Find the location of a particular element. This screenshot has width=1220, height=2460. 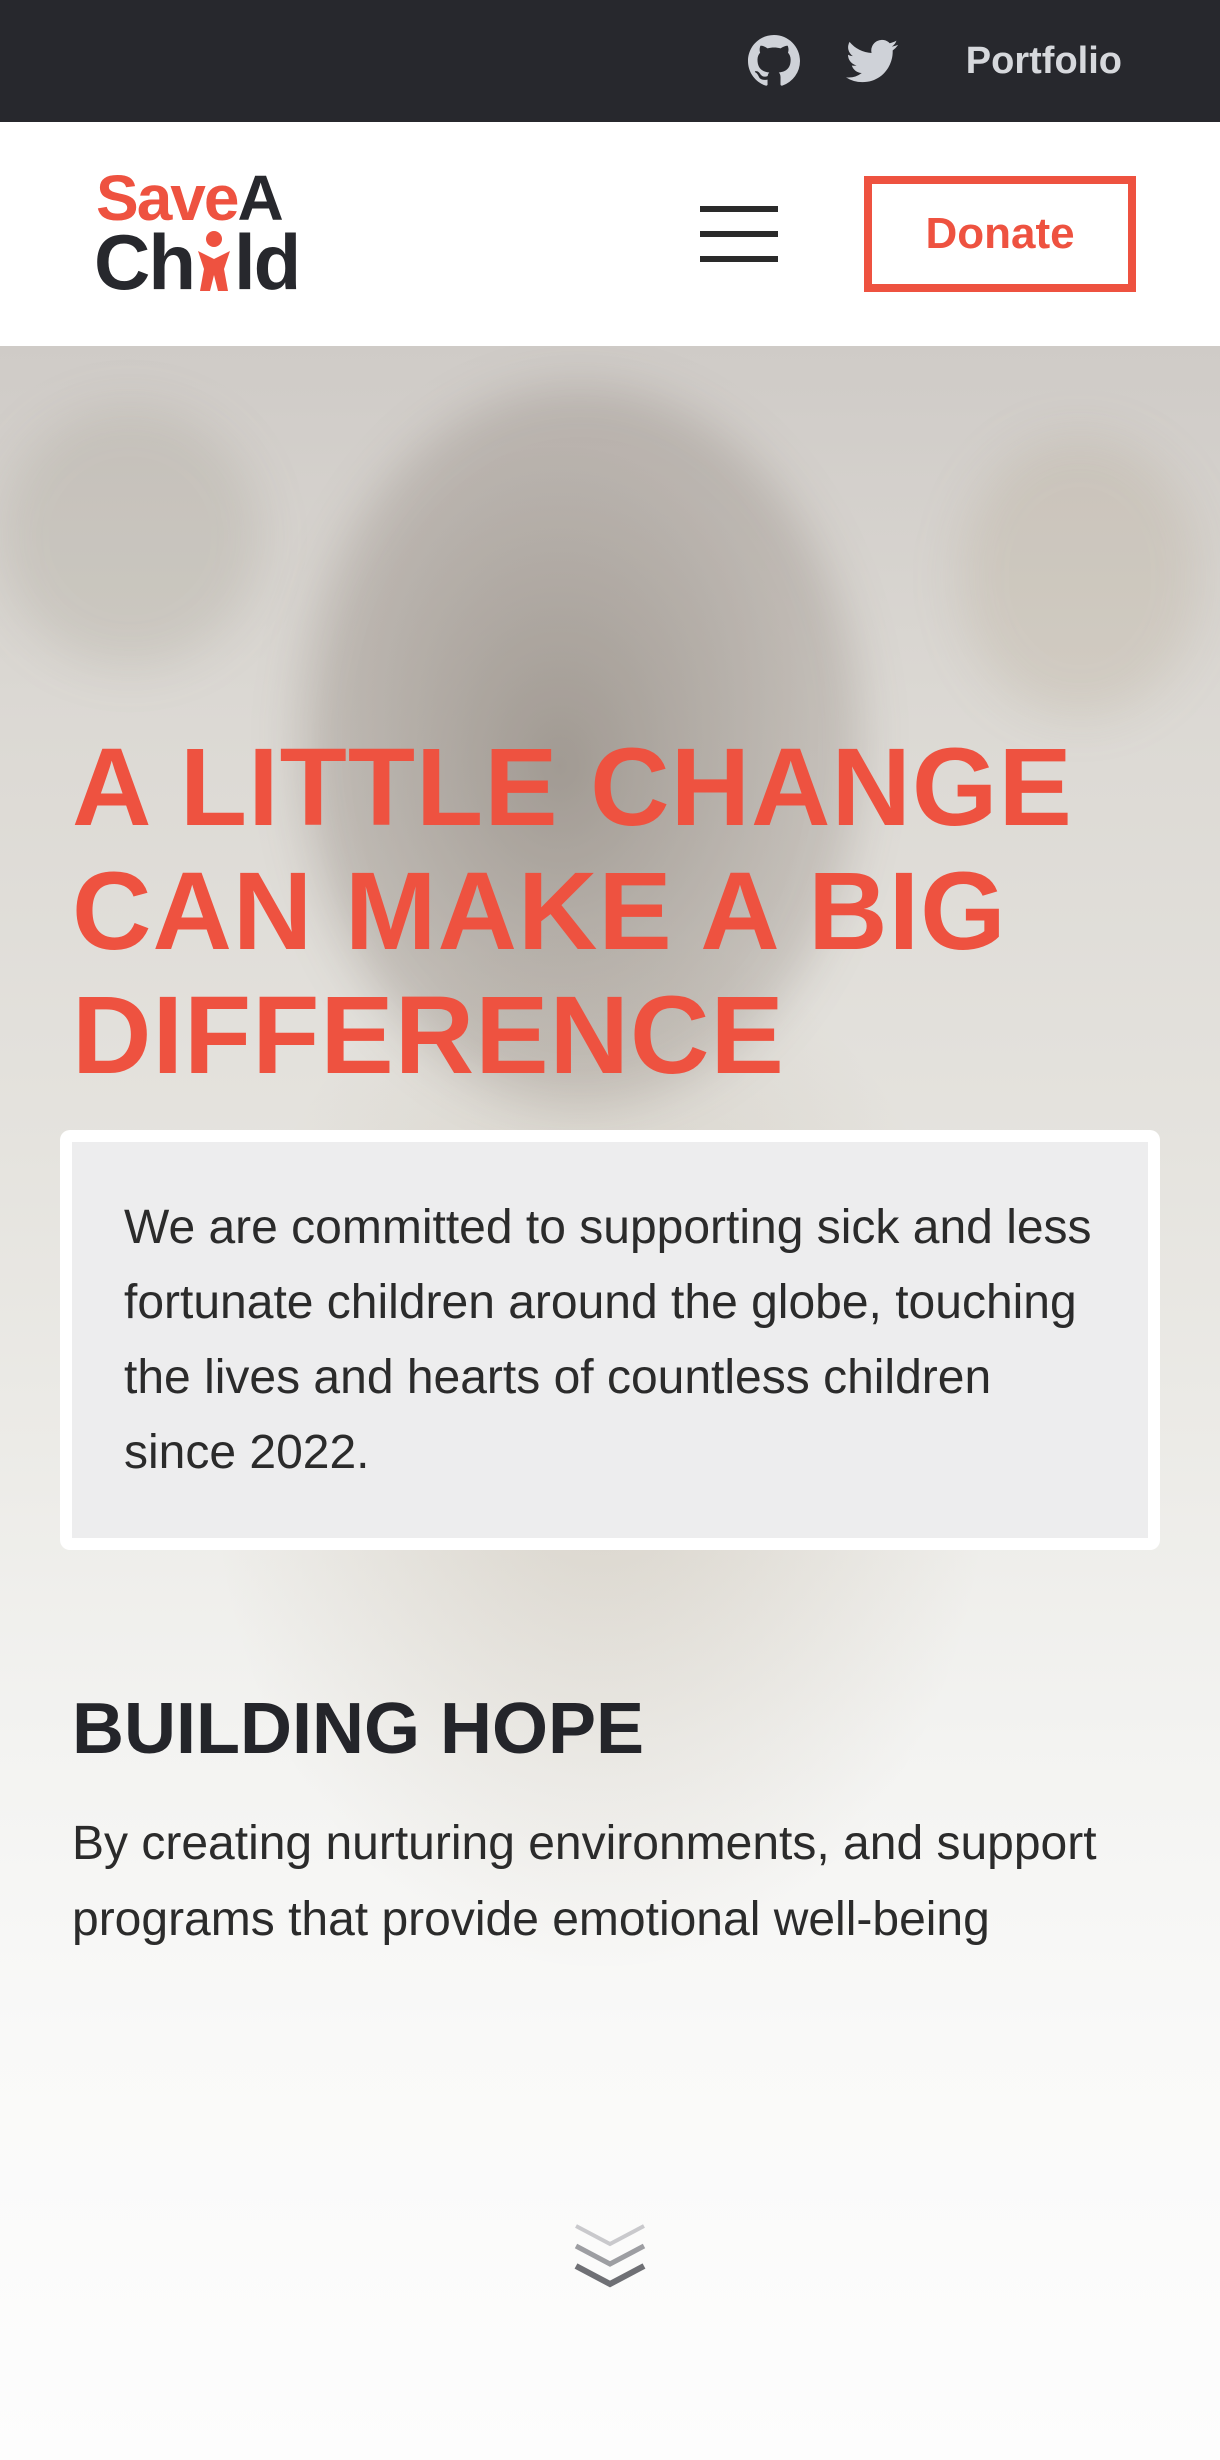

hamburger-menu-icon is located at coordinates (739, 234).